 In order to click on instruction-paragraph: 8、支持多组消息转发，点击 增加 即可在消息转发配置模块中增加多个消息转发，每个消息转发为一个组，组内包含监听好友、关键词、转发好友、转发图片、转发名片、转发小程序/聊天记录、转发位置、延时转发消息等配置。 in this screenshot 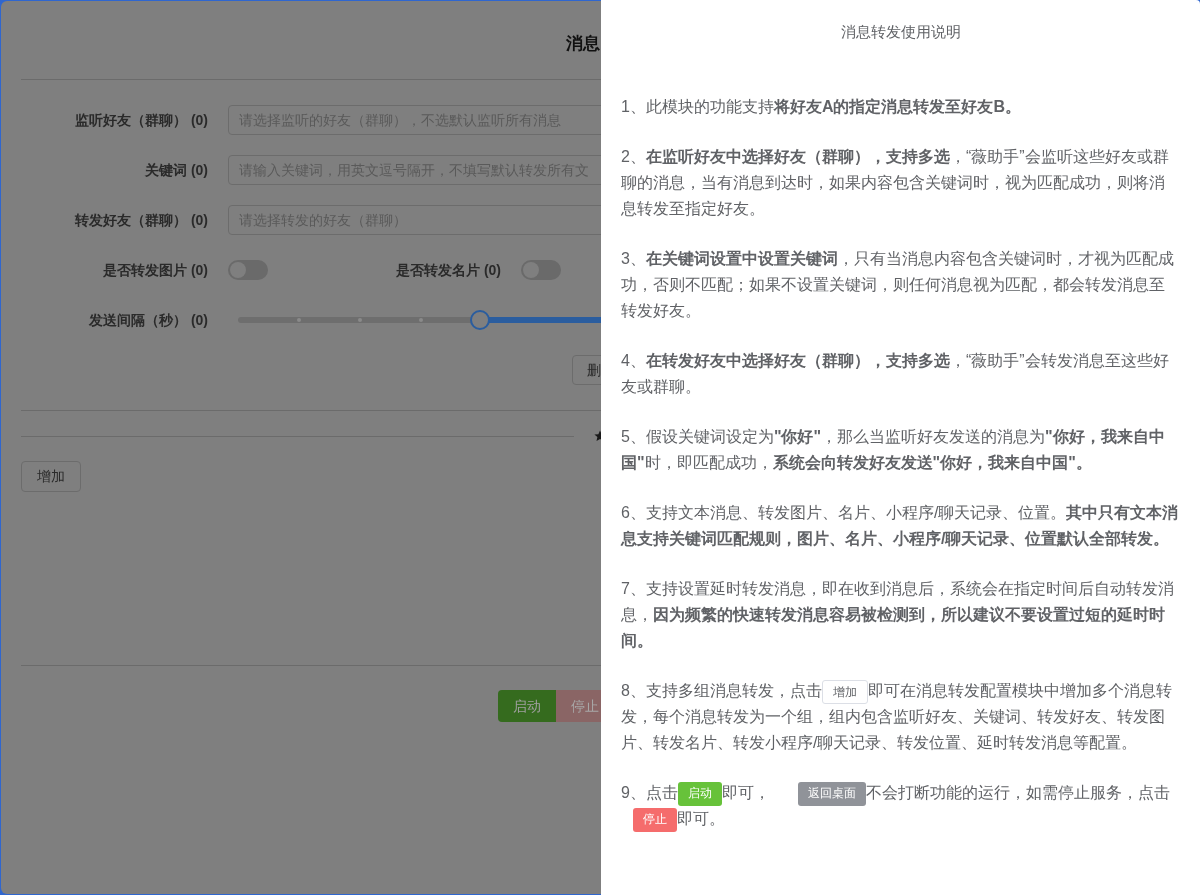, I will do `click(900, 717)`.